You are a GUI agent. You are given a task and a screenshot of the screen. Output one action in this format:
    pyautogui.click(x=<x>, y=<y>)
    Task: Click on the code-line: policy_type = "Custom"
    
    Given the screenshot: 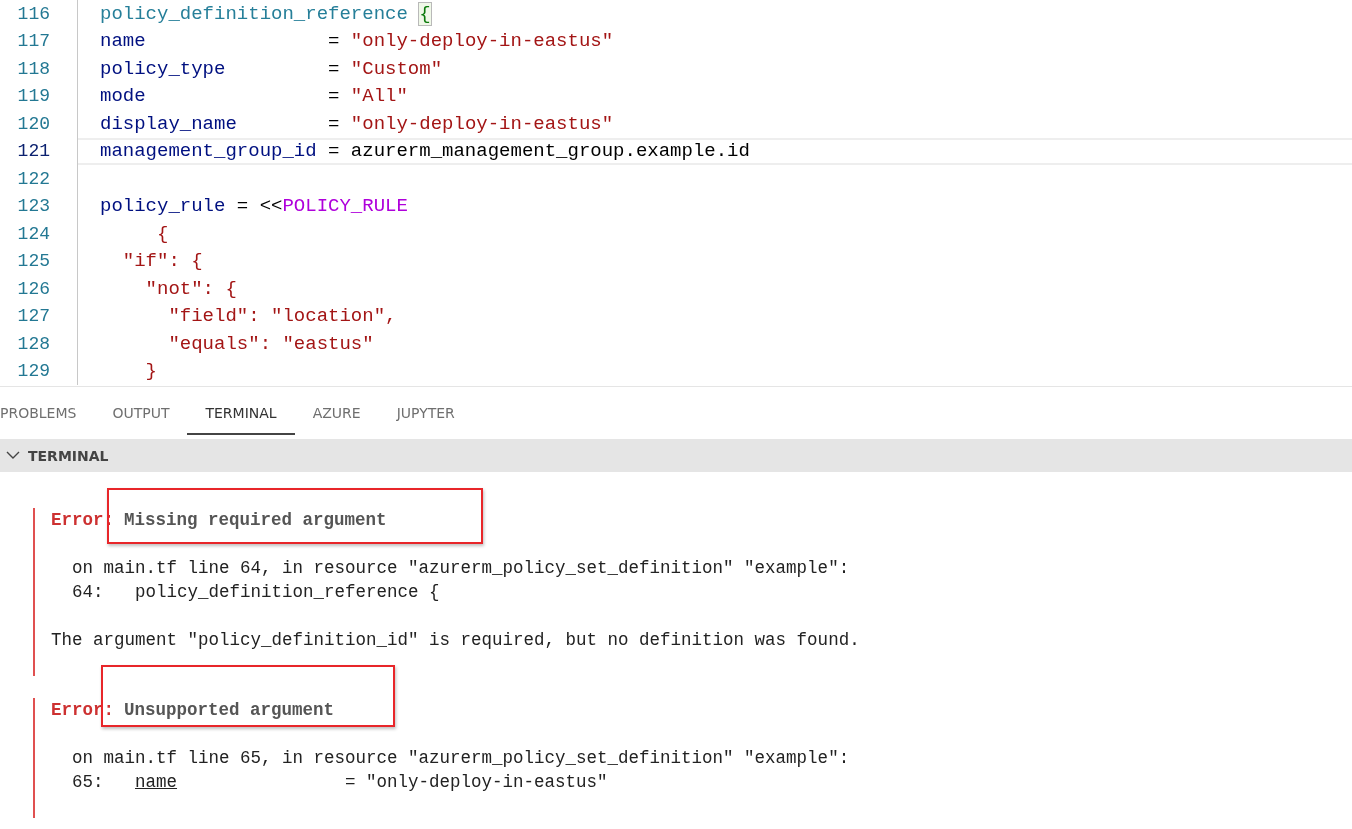 What is the action you would take?
    pyautogui.click(x=271, y=68)
    